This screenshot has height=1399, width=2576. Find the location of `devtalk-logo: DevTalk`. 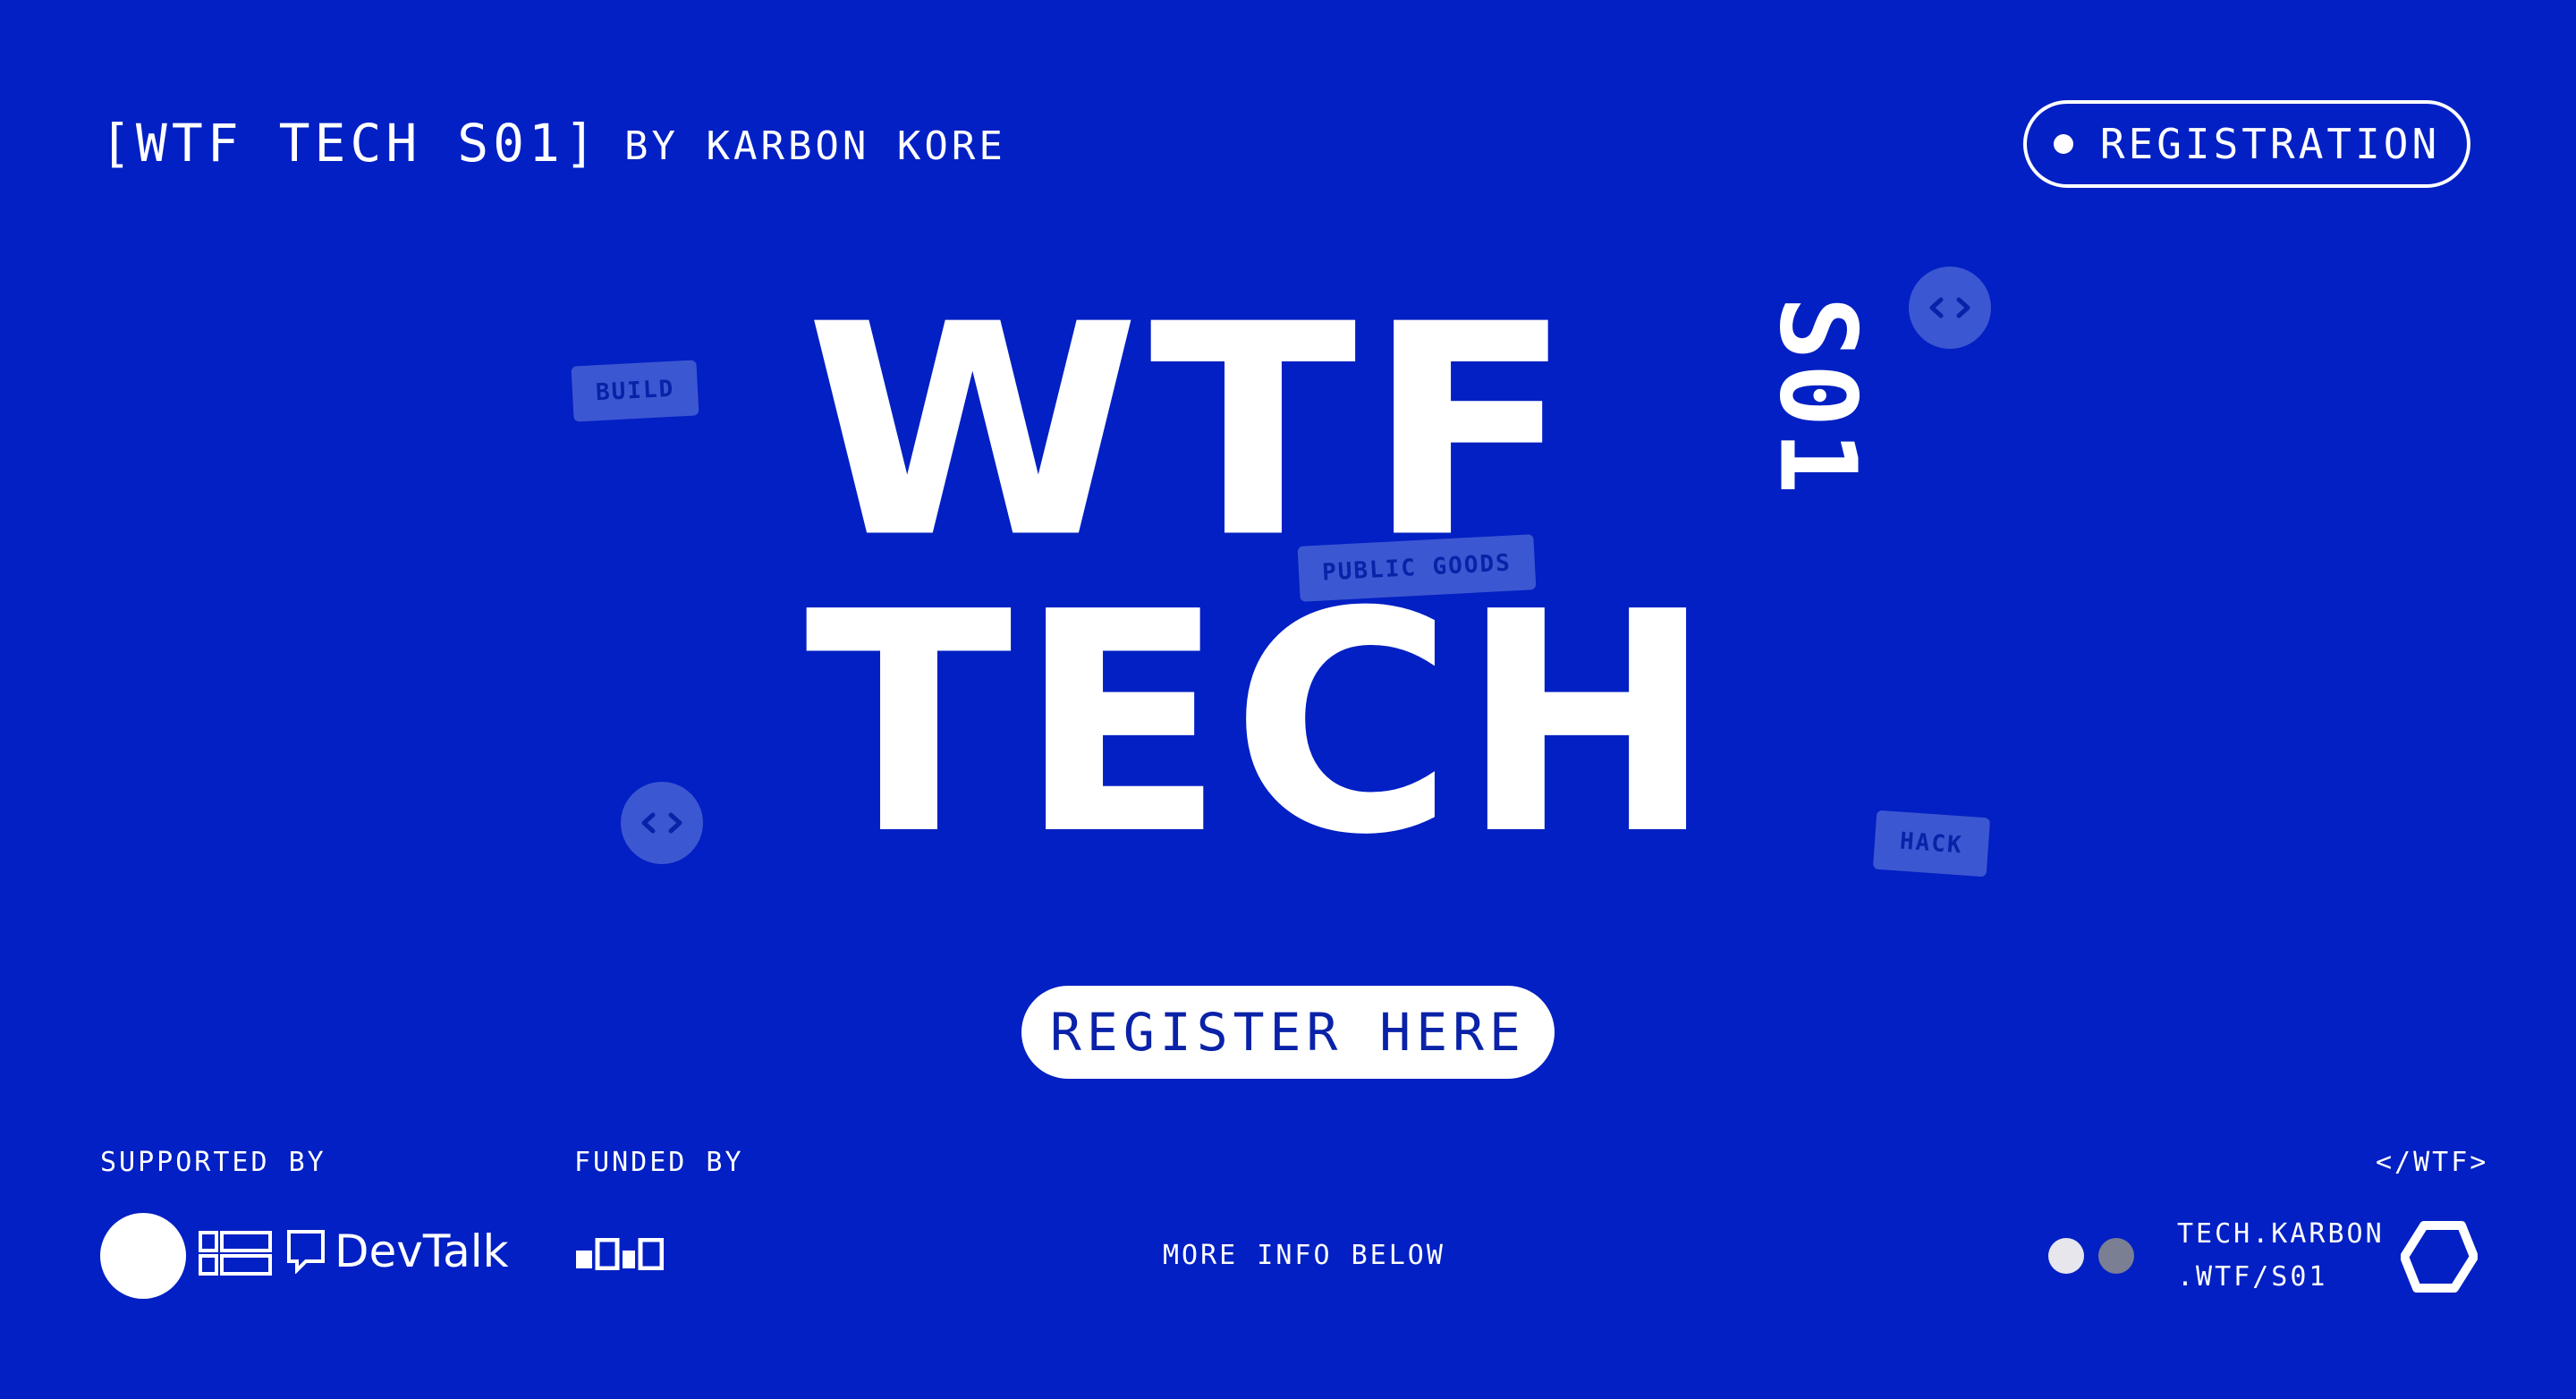

devtalk-logo: DevTalk is located at coordinates (397, 1251).